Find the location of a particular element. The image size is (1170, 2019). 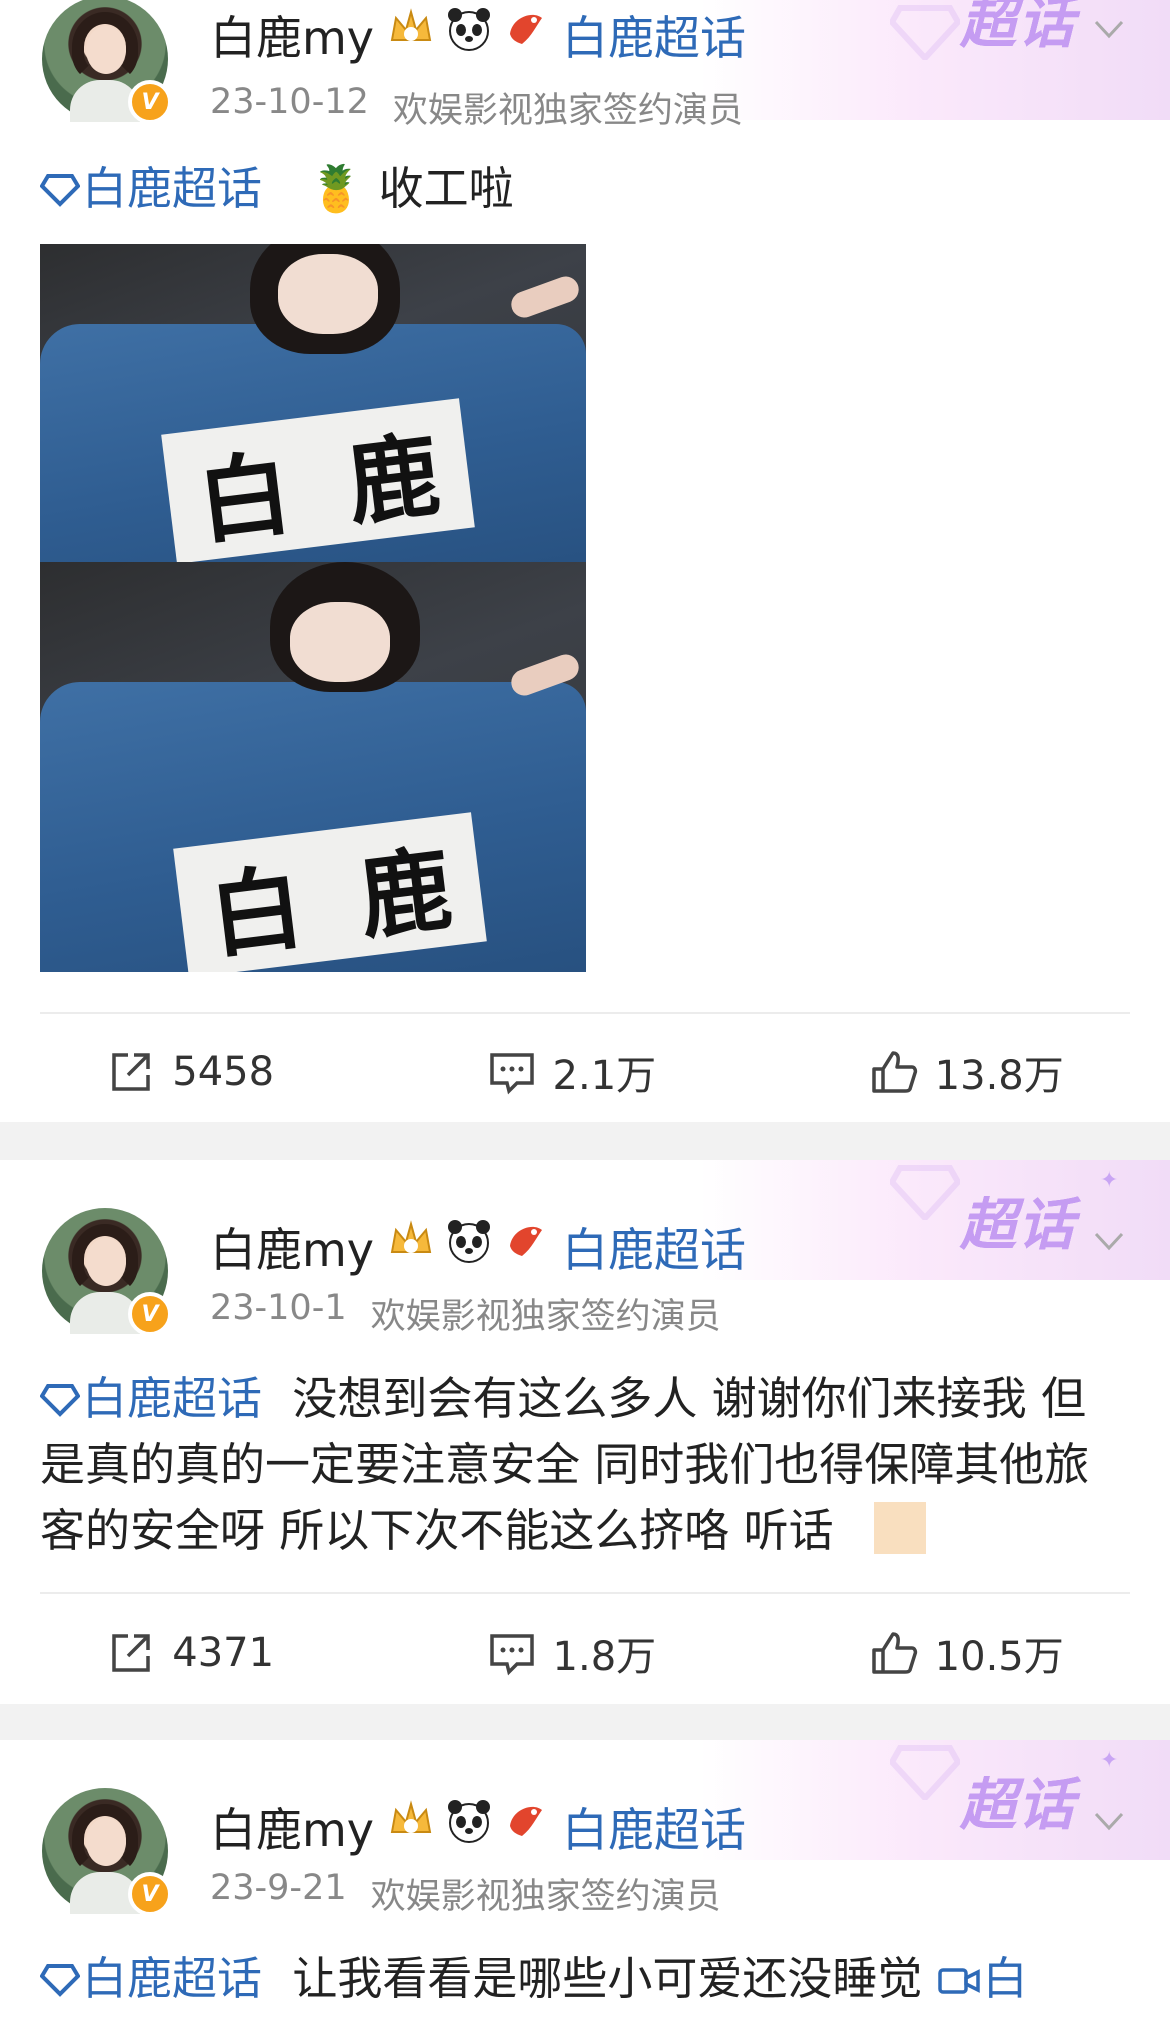

repost-button: 4371 is located at coordinates (190, 1653).